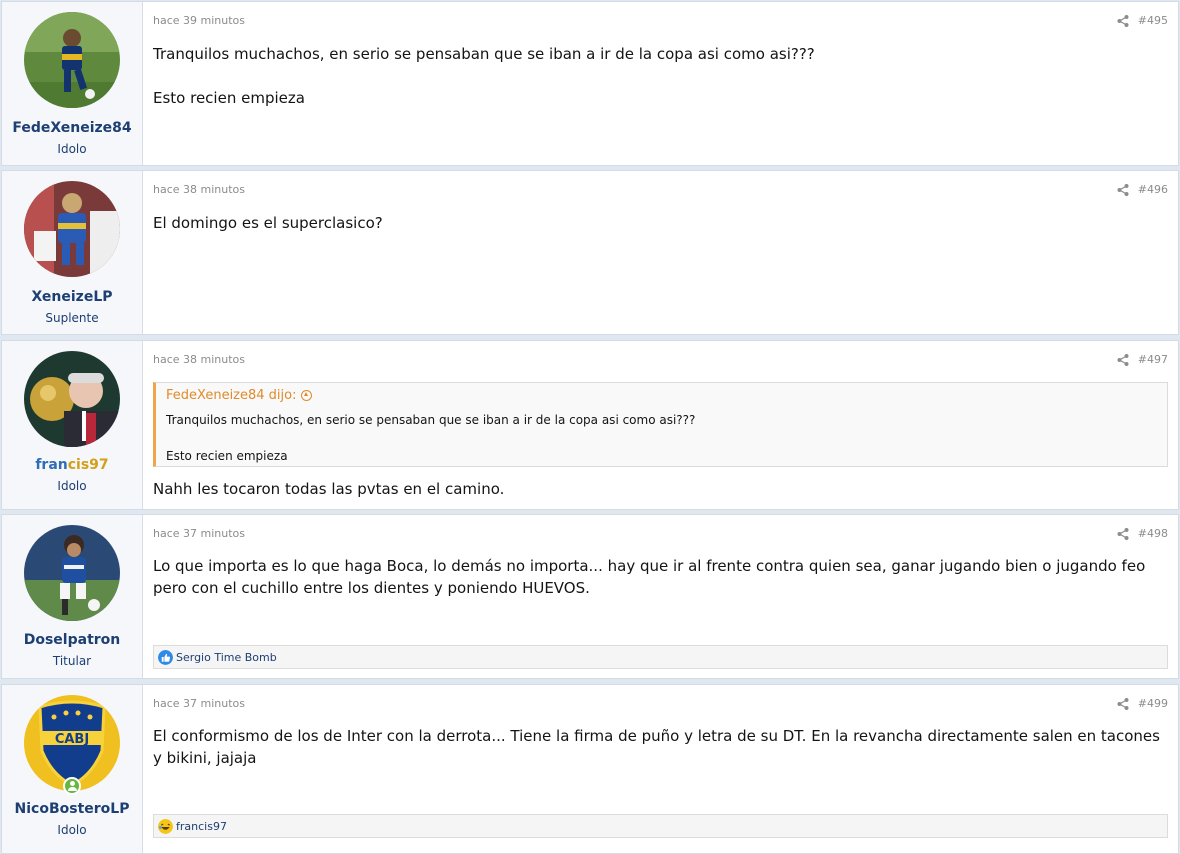  Describe the element at coordinates (201, 826) in the screenshot. I see `reaction-users: francis97` at that location.